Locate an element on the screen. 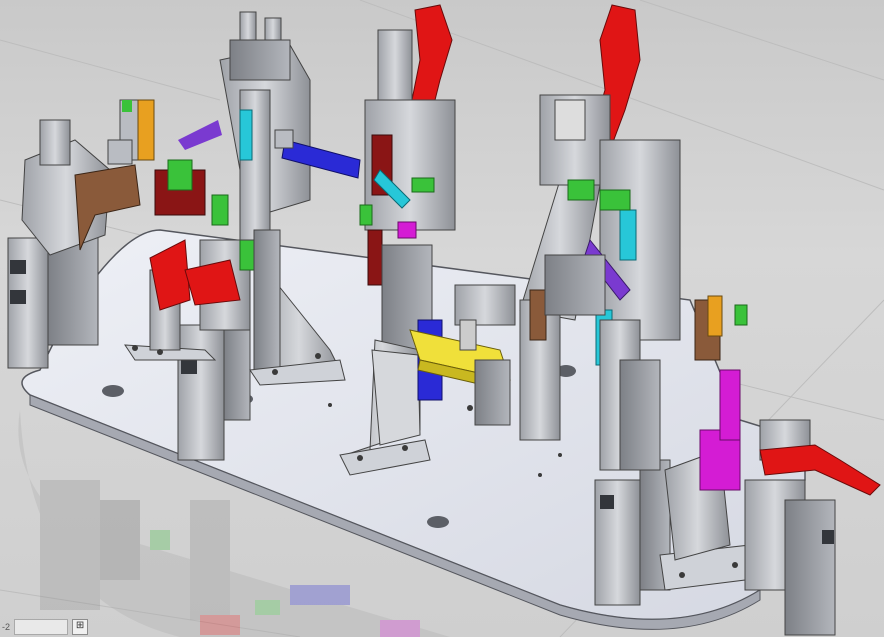  viewport-statusbar: -2 ⊞ is located at coordinates (51, 627).